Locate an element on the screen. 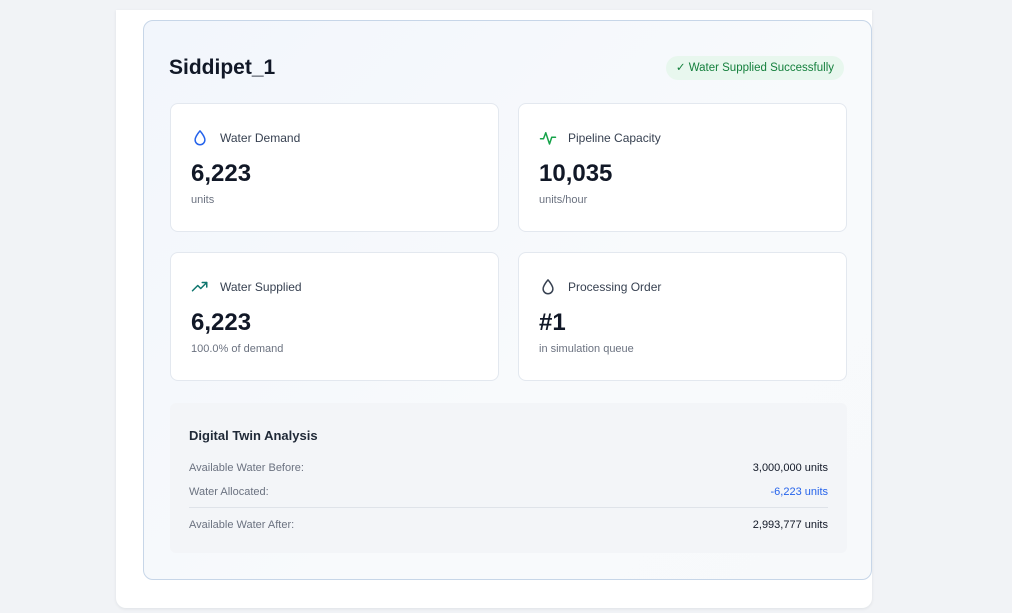 The height and width of the screenshot is (613, 1012). metric-header: Pipeline Capacity is located at coordinates (600, 138).